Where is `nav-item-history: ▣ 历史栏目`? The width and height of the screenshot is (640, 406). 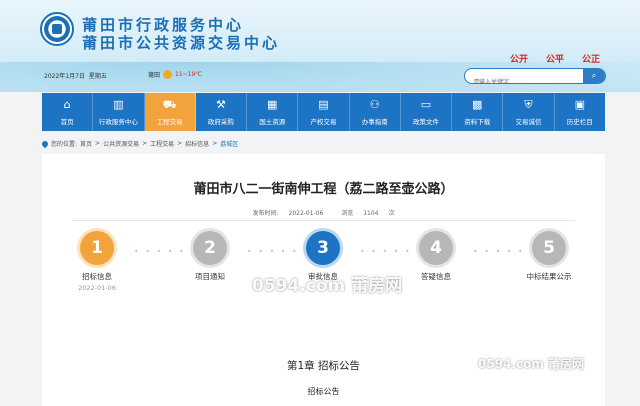 nav-item-history: ▣ 历史栏目 is located at coordinates (580, 112).